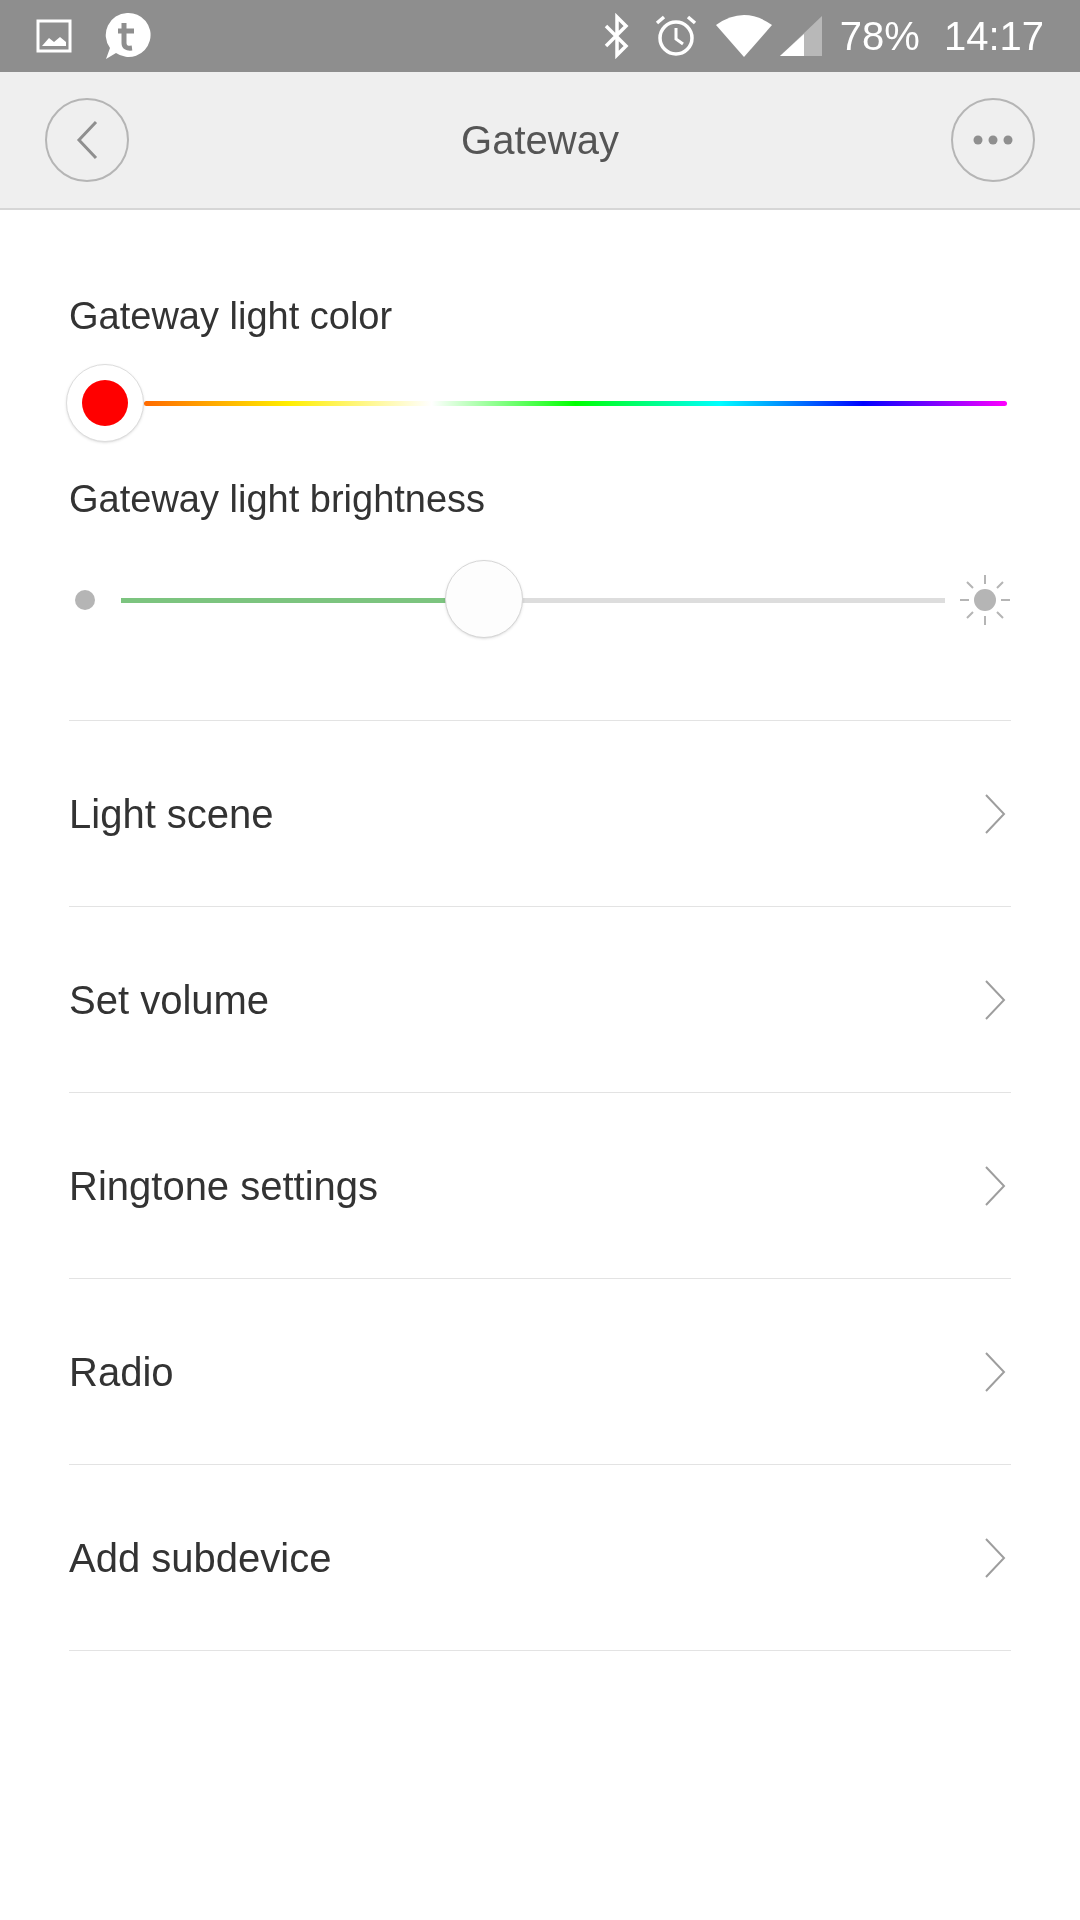  What do you see at coordinates (993, 36) in the screenshot?
I see `clock-time: 14:17` at bounding box center [993, 36].